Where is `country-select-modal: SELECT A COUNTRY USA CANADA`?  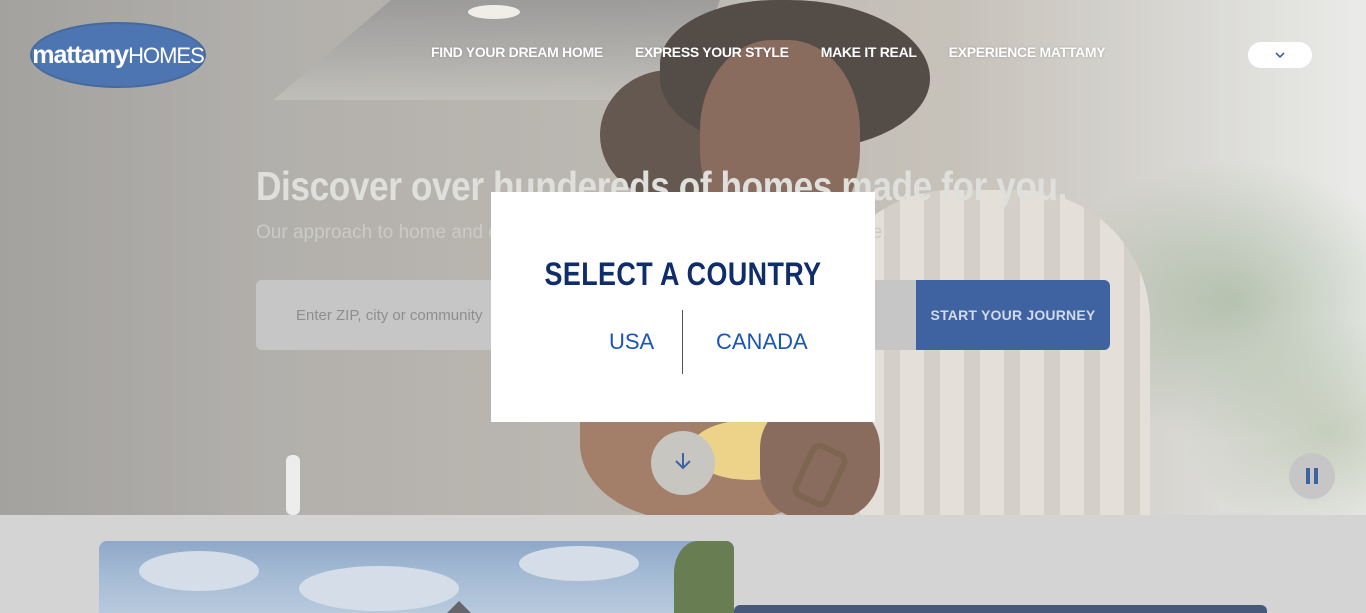
country-select-modal: SELECT A COUNTRY USA CANADA is located at coordinates (683, 307).